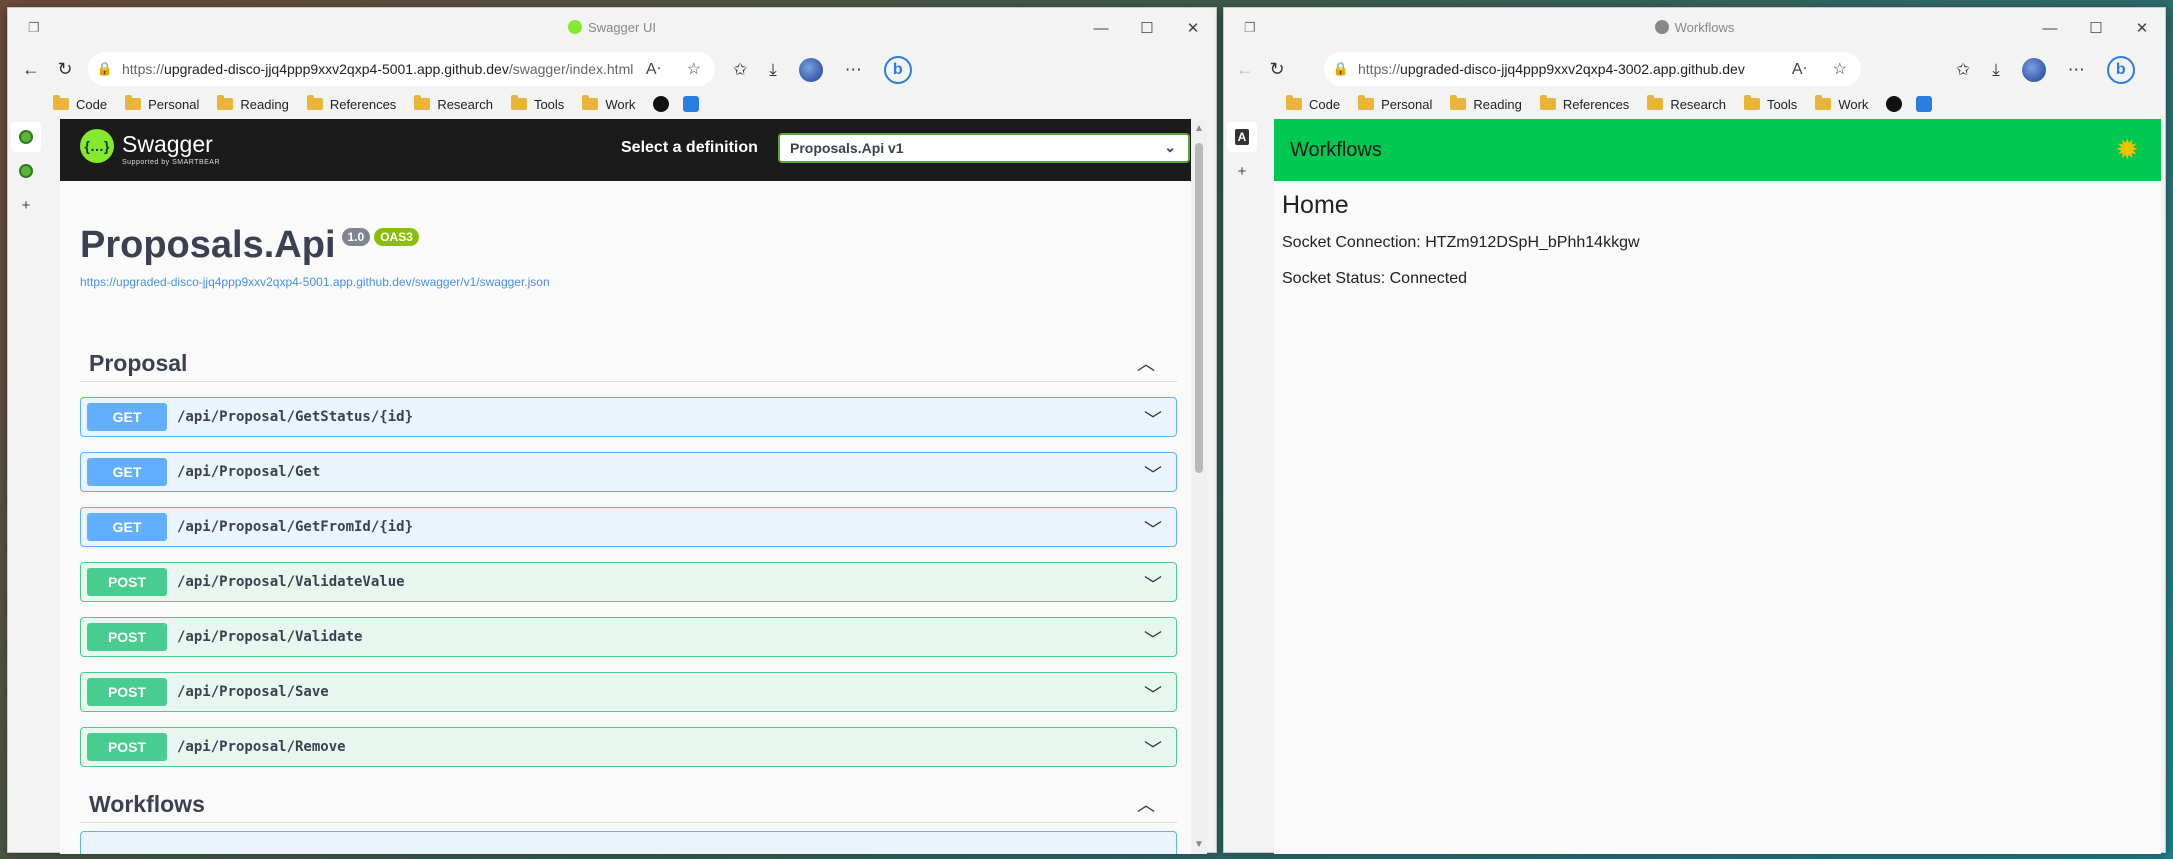 The image size is (2173, 859). Describe the element at coordinates (1694, 27) in the screenshot. I see `window-title: Workflows` at that location.